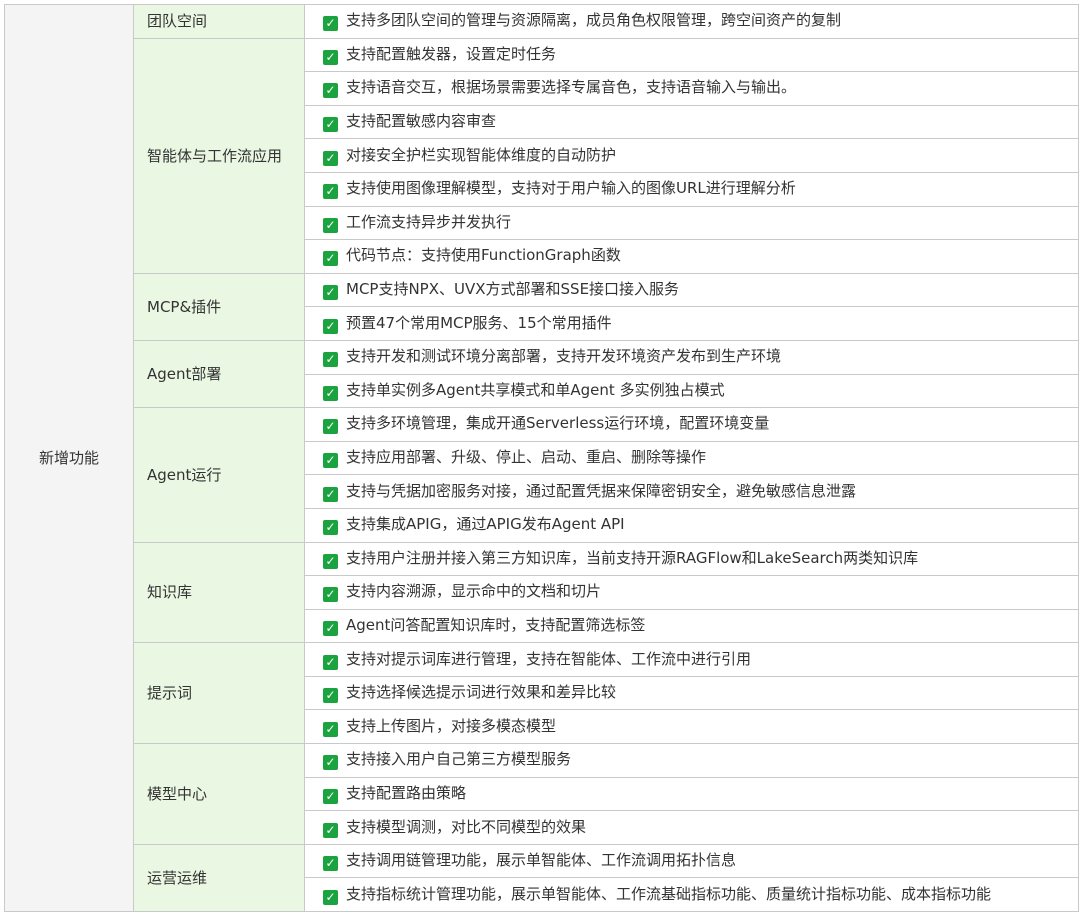 The height and width of the screenshot is (916, 1081). I want to click on feature-text: 支持配置敏感内容审查, so click(421, 121).